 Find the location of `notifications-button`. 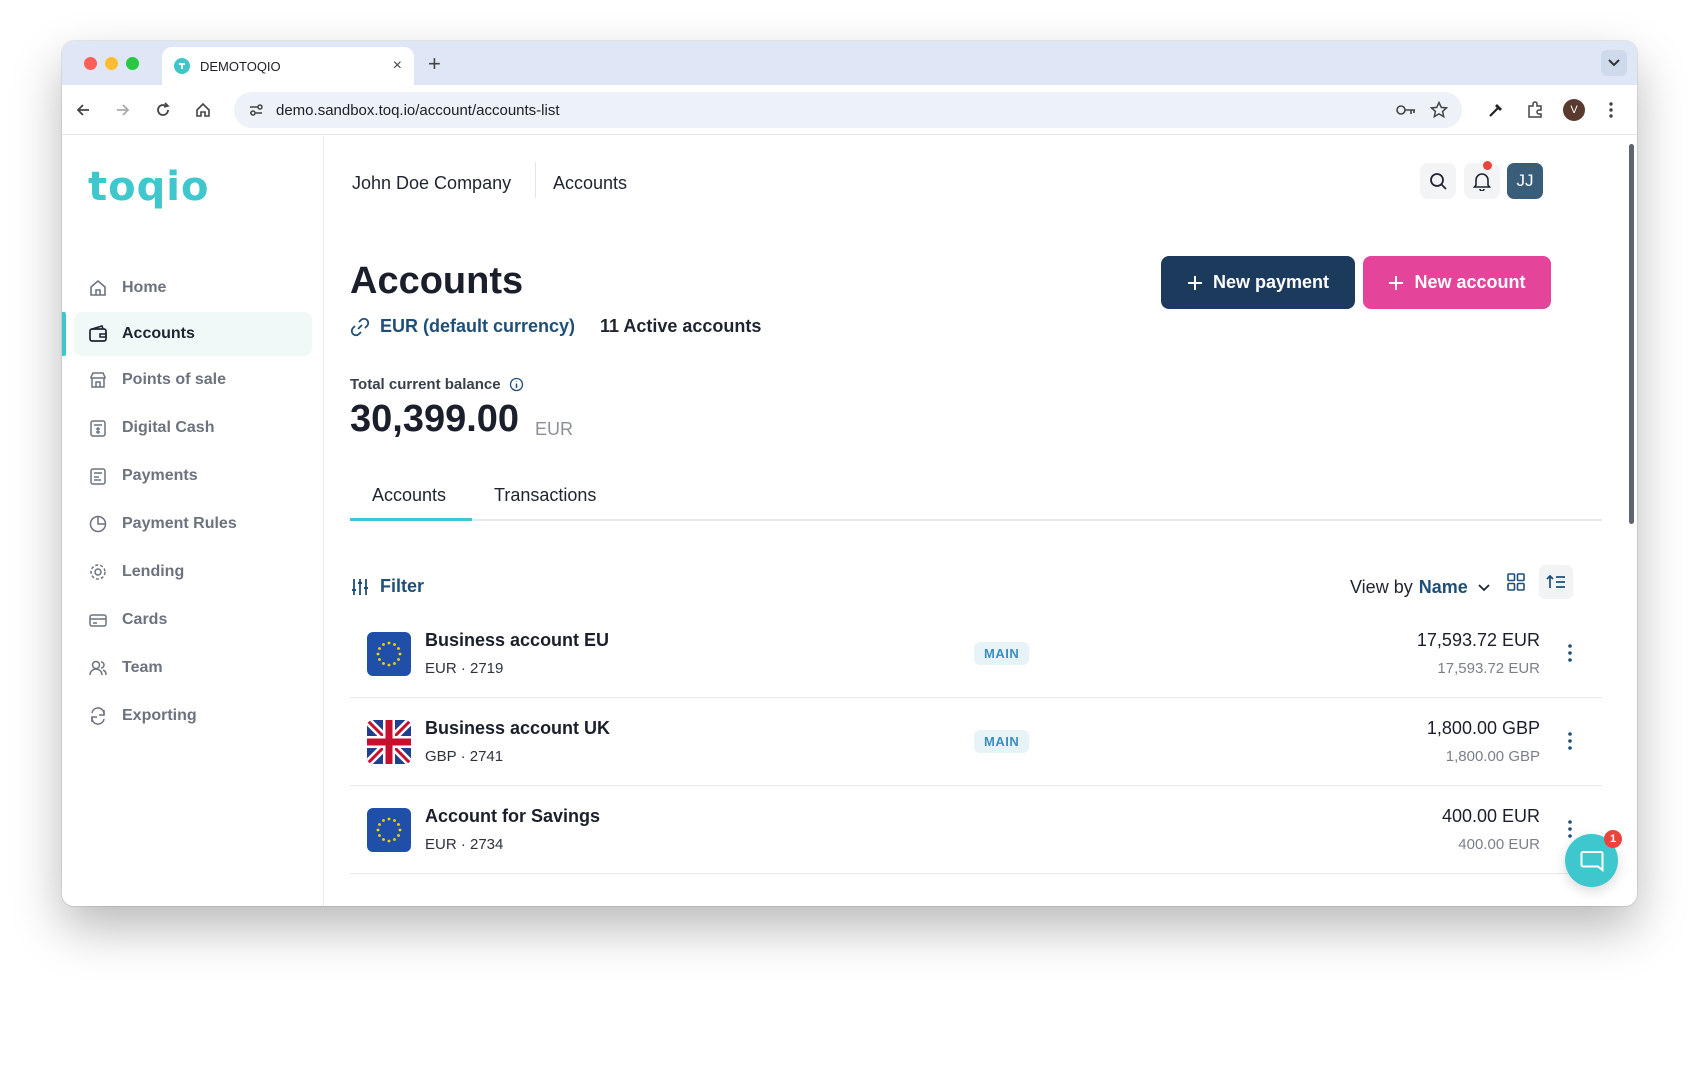

notifications-button is located at coordinates (1482, 181).